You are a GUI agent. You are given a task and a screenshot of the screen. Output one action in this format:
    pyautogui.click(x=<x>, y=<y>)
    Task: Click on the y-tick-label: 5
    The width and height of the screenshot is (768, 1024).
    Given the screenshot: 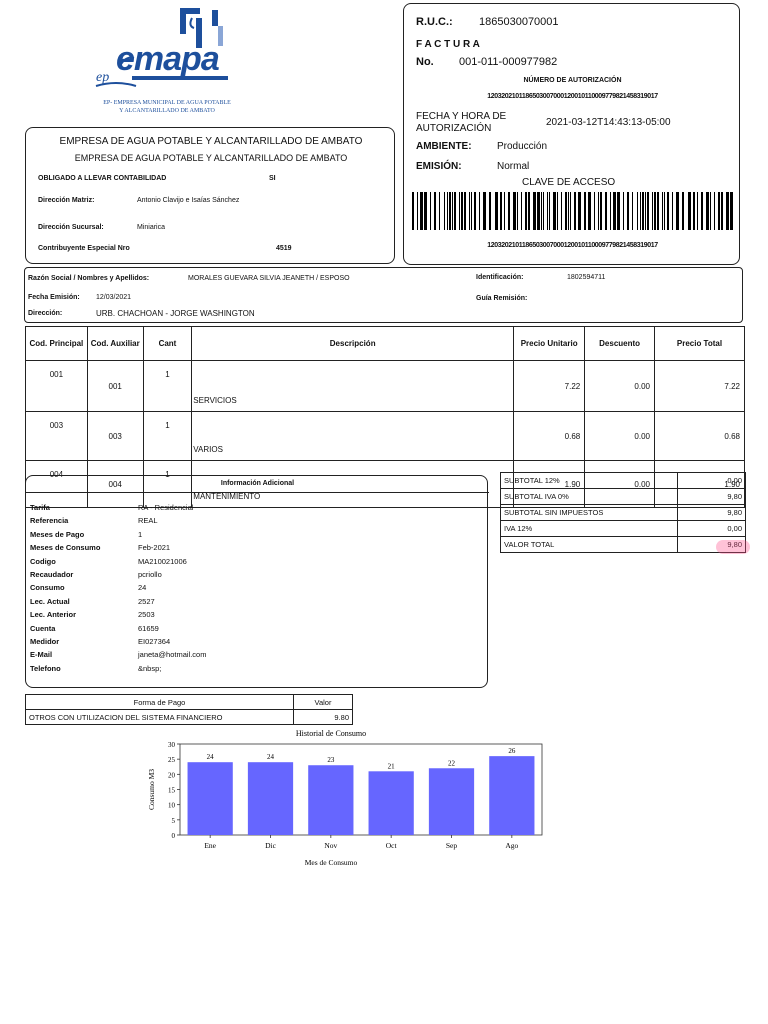 What is the action you would take?
    pyautogui.click(x=174, y=821)
    